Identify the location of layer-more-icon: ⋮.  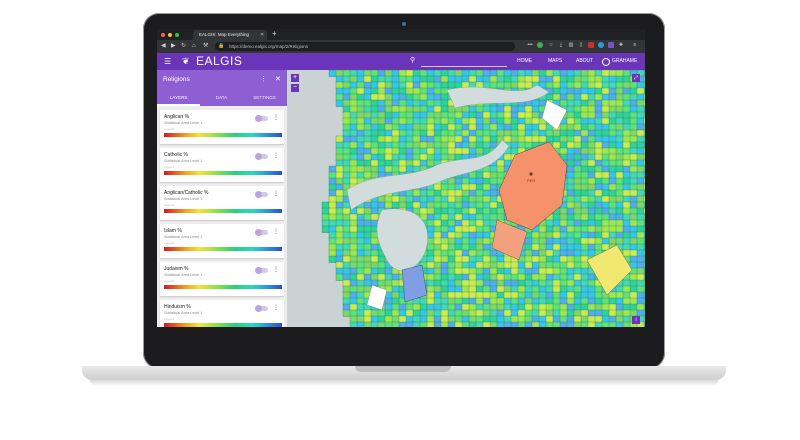
(276, 232).